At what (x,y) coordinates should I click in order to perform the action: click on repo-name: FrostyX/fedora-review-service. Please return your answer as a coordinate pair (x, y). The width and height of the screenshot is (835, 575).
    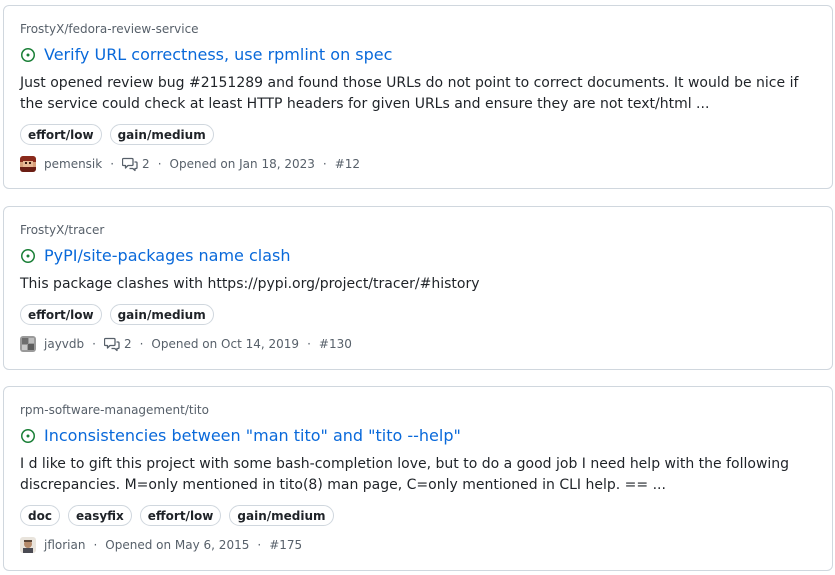
    Looking at the image, I should click on (418, 29).